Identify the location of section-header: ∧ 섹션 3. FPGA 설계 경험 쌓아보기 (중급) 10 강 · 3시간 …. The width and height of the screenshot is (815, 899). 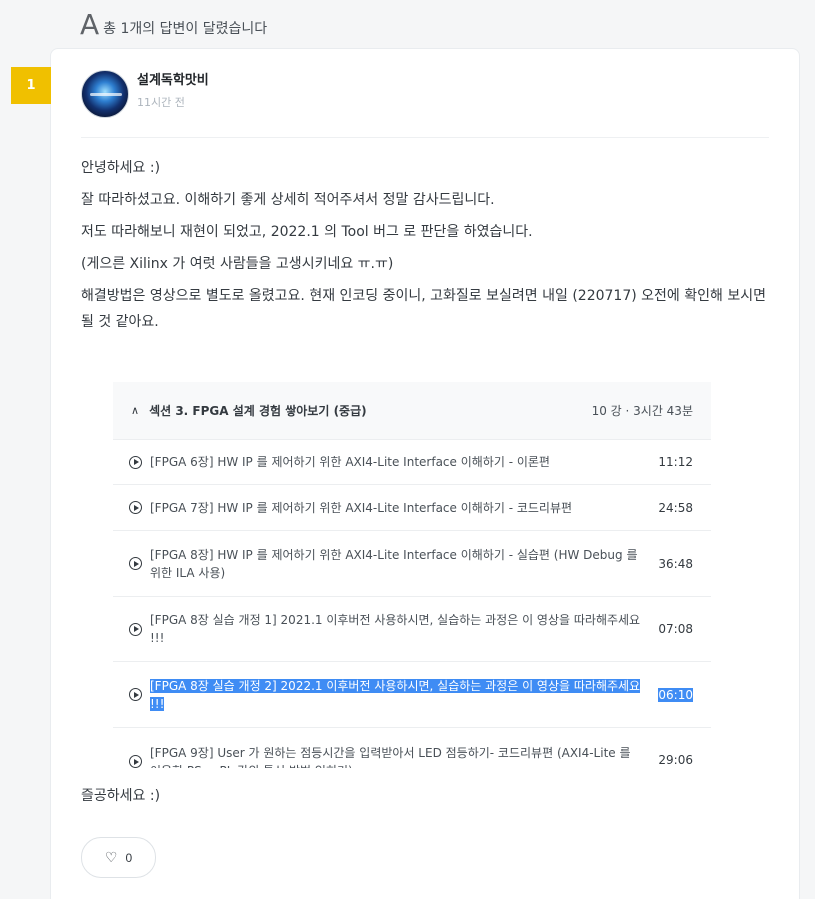
(412, 411).